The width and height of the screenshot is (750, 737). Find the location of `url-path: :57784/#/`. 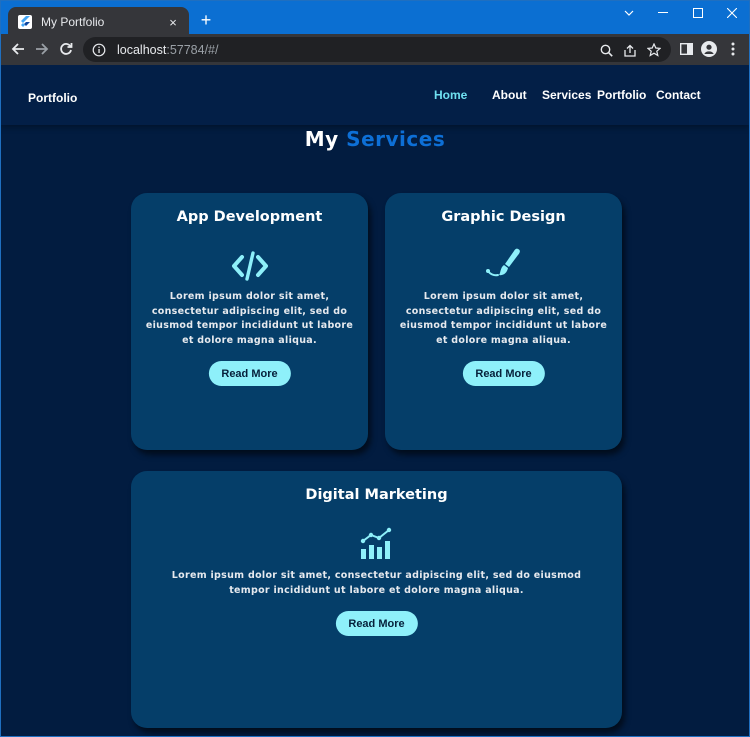

url-path: :57784/#/ is located at coordinates (192, 49).